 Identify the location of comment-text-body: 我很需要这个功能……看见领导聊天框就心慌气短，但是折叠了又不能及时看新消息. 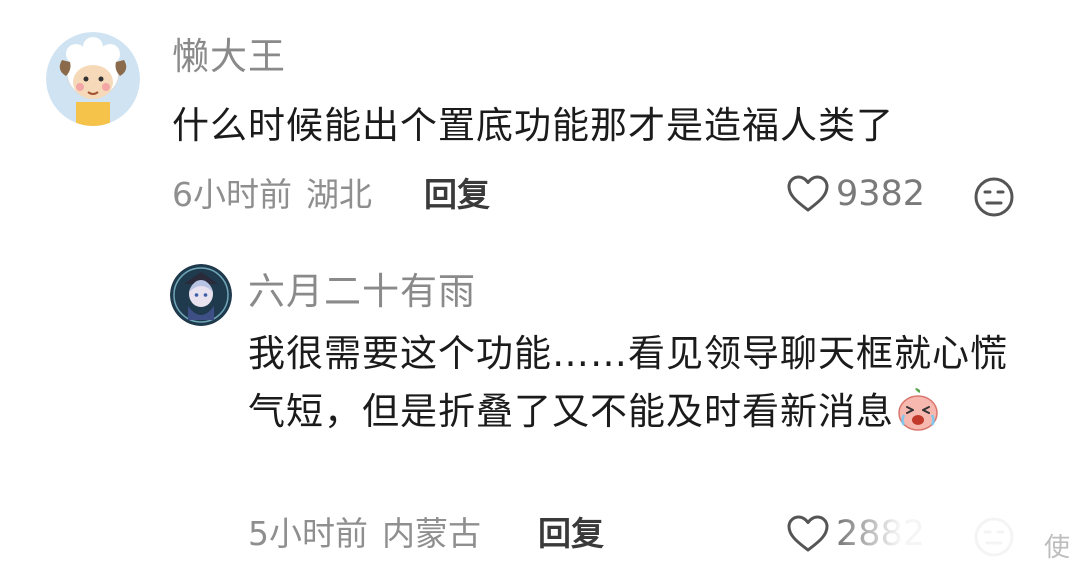
(628, 382).